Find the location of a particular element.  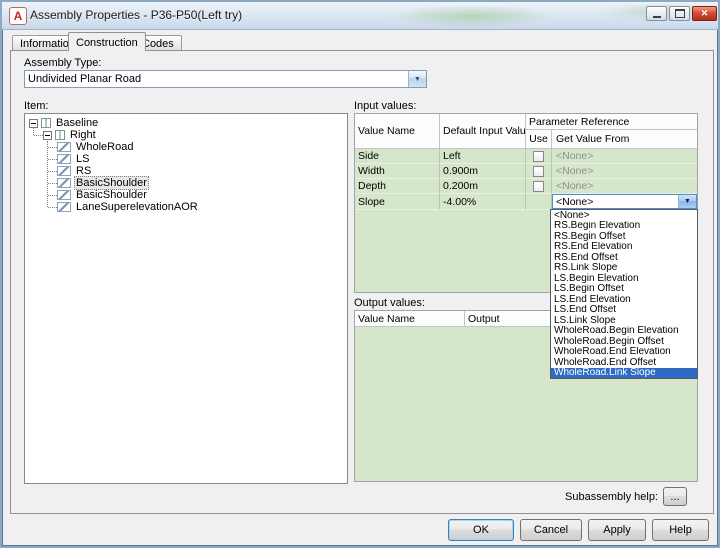

tree-node-ls: LS is located at coordinates (74, 159).